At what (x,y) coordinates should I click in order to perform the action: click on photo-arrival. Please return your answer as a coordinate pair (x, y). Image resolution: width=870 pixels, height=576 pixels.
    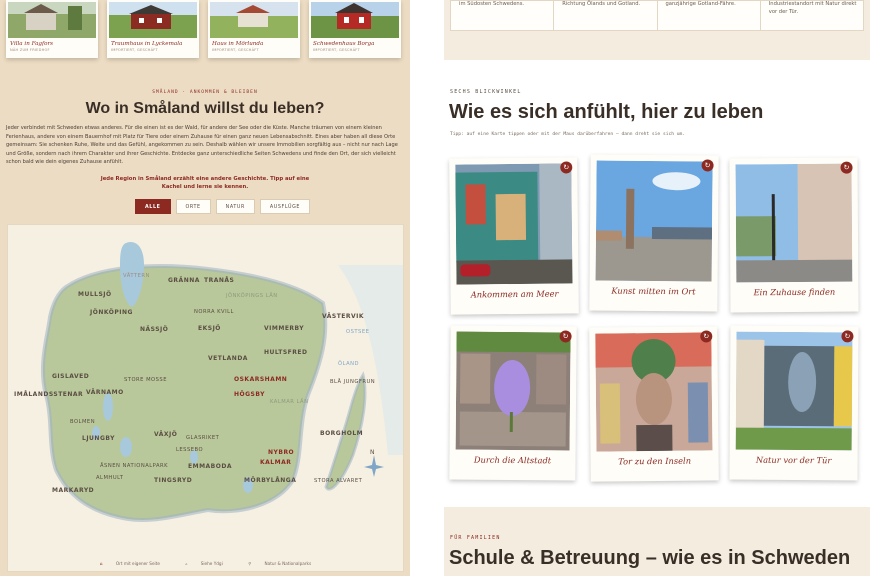
    Looking at the image, I should click on (514, 224).